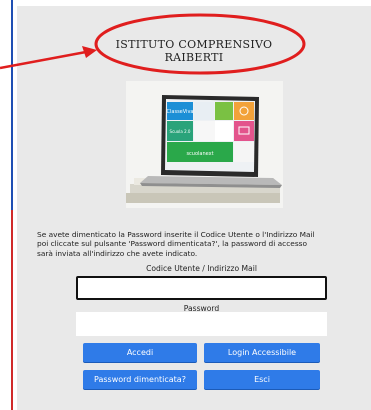 The image size is (371, 410). Describe the element at coordinates (201, 324) in the screenshot. I see `password-input` at that location.